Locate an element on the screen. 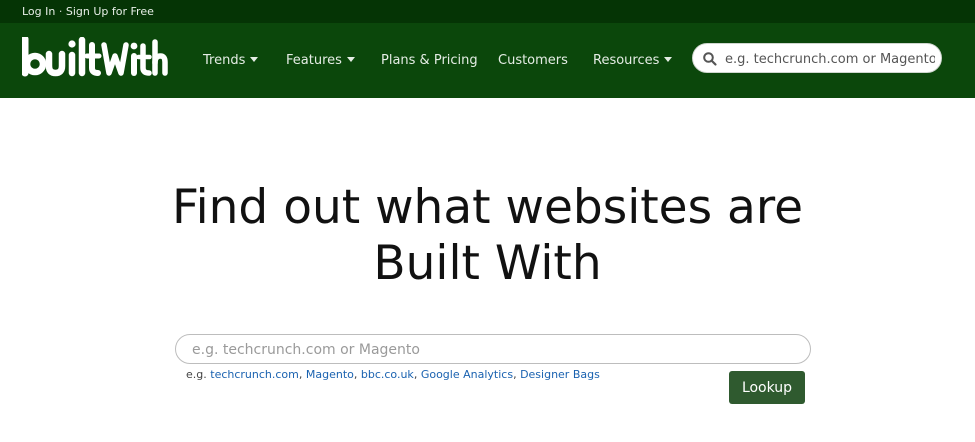 The image size is (975, 442). top-bar: Log In · Sign Up for Free is located at coordinates (487, 11).